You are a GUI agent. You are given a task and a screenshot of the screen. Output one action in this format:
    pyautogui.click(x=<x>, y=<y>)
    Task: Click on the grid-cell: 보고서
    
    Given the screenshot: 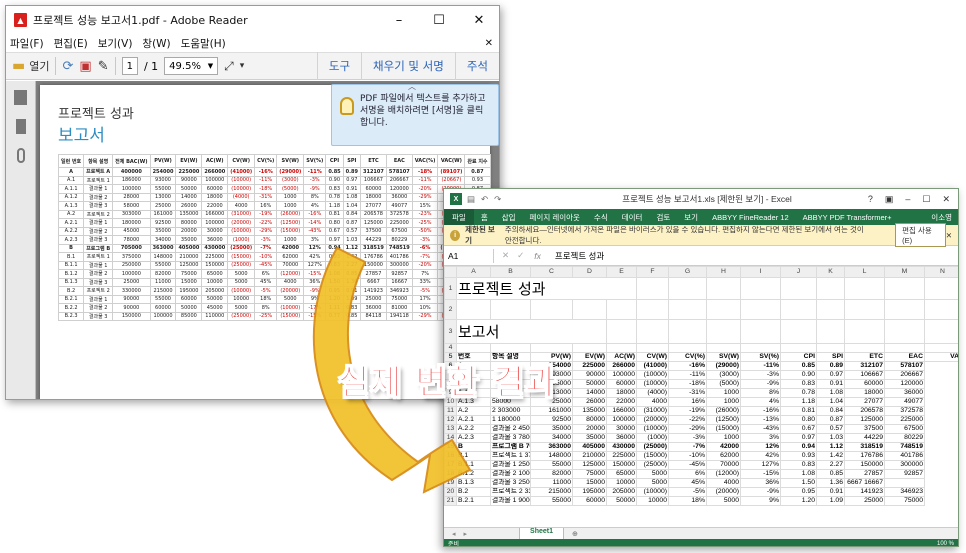 What is the action you would take?
    pyautogui.click(x=531, y=331)
    